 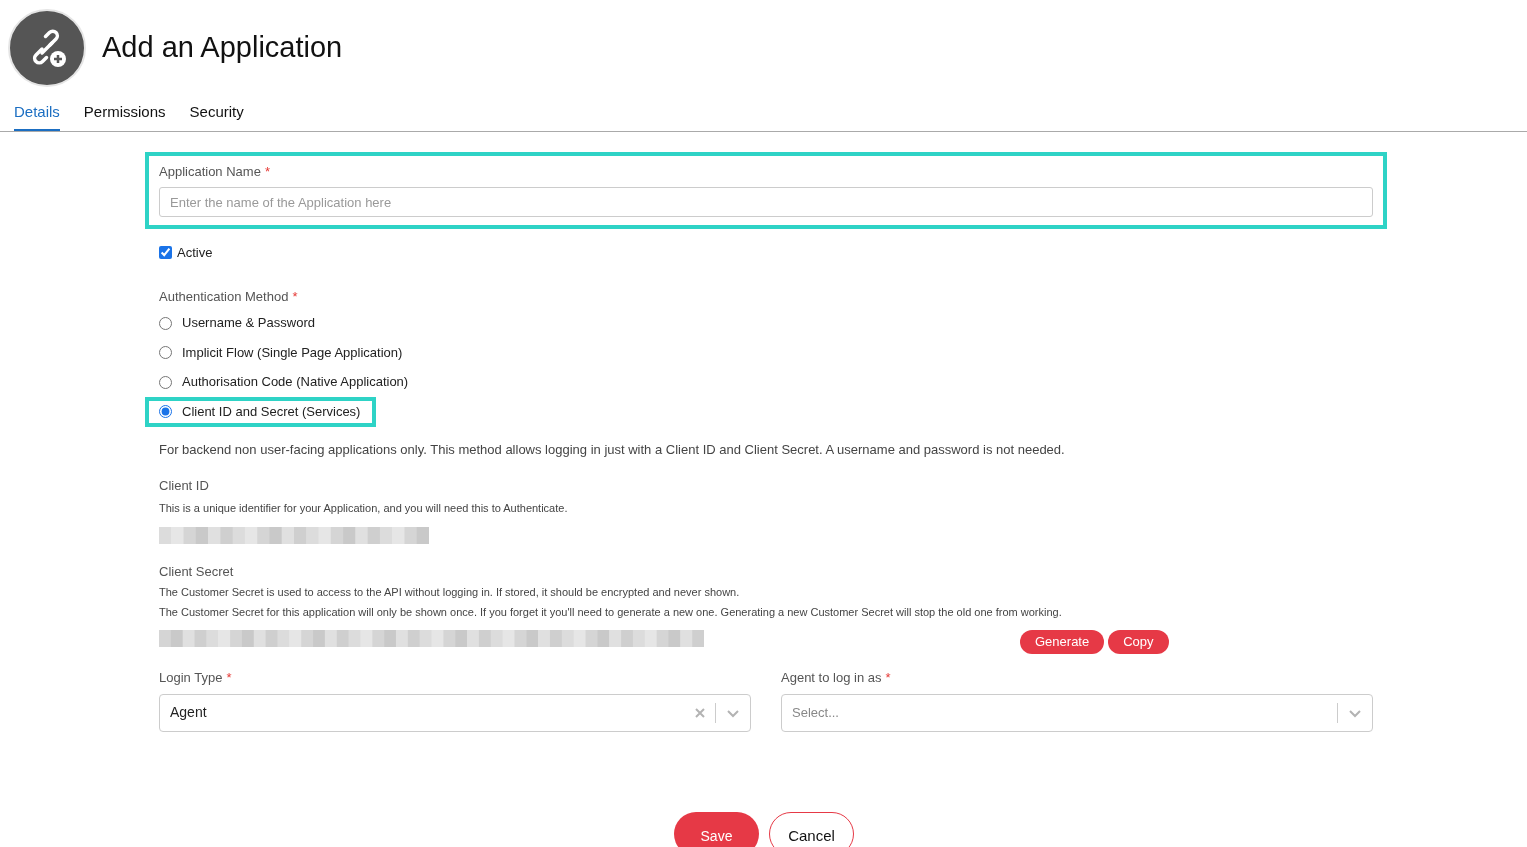 I want to click on input-field: Enter the name of the Application here, so click(x=766, y=202).